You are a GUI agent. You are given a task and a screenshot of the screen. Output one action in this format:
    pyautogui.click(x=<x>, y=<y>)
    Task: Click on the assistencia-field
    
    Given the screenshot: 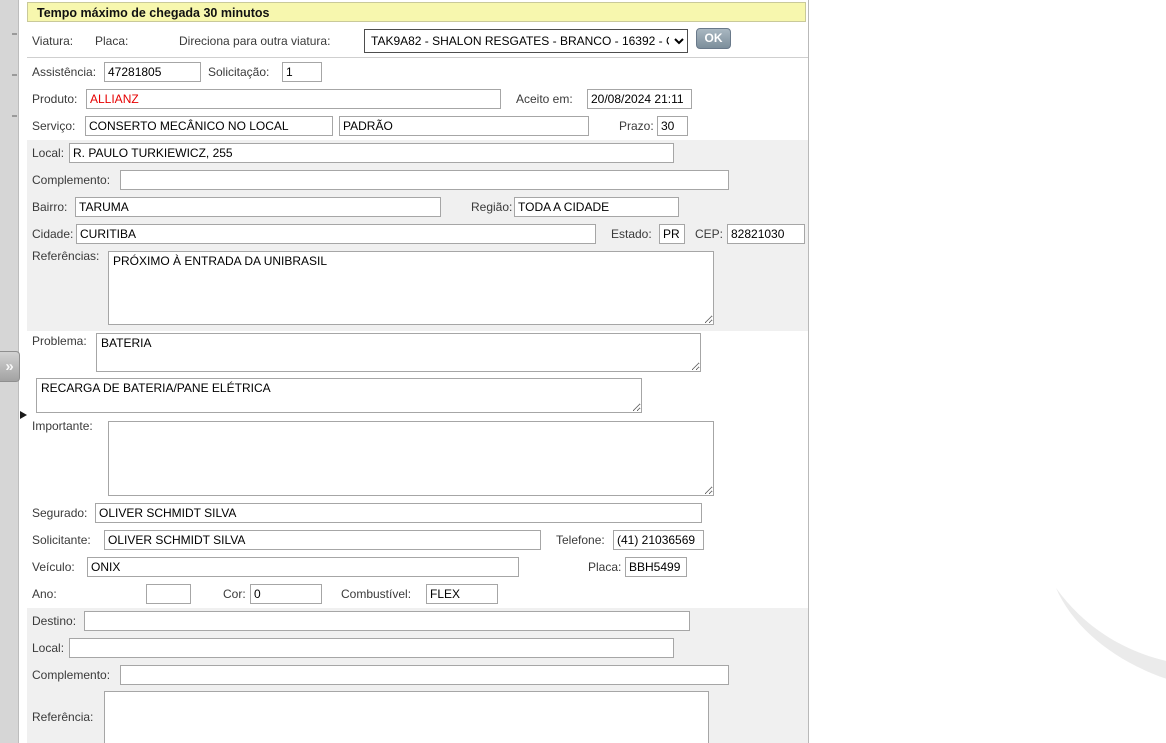 What is the action you would take?
    pyautogui.click(x=152, y=72)
    